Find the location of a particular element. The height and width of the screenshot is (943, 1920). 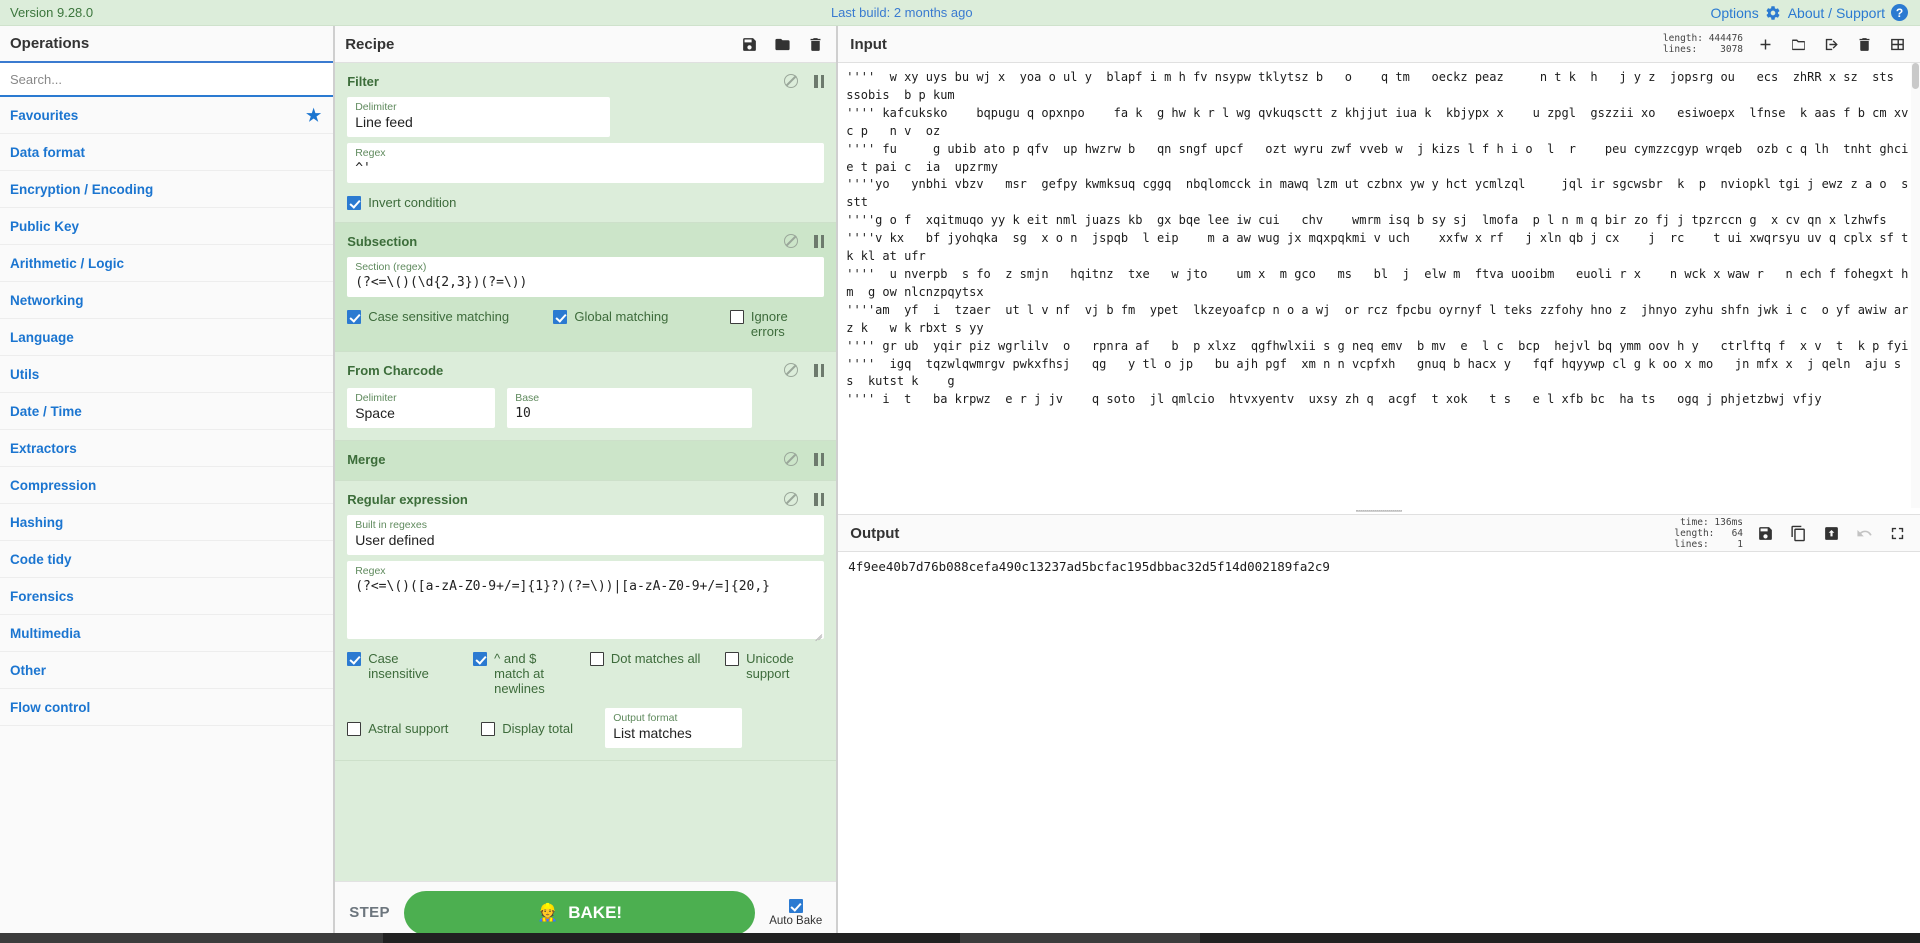

checkbox-case-insensitive: Case insensitive is located at coordinates (398, 666).